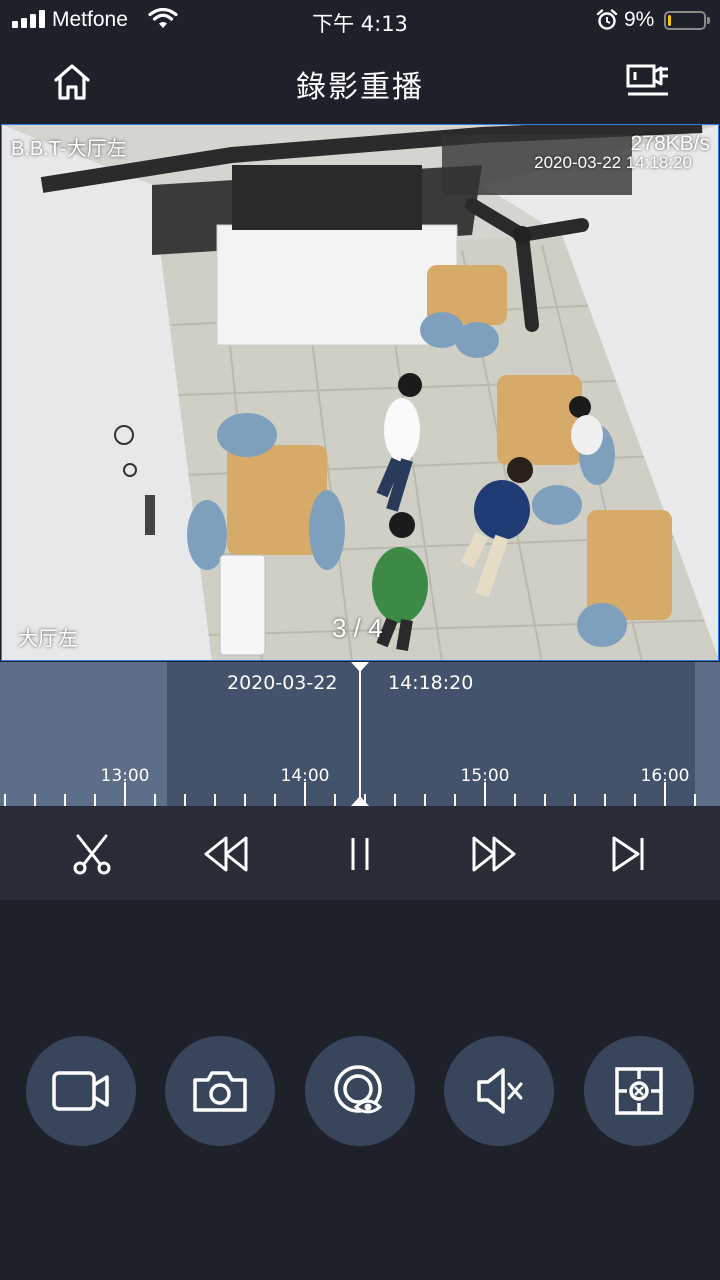 This screenshot has height=1280, width=720. Describe the element at coordinates (357, 628) in the screenshot. I see `channel-page-indicator: 3 / 4` at that location.